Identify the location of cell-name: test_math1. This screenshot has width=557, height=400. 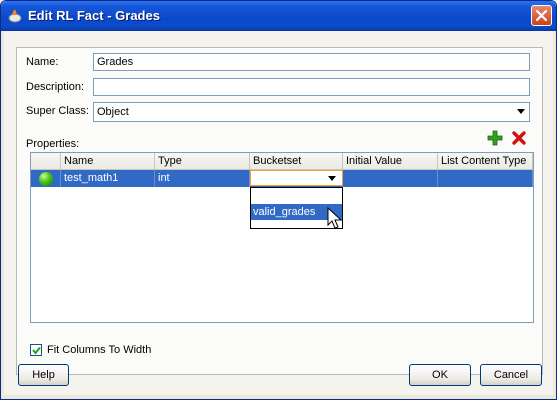
(108, 178).